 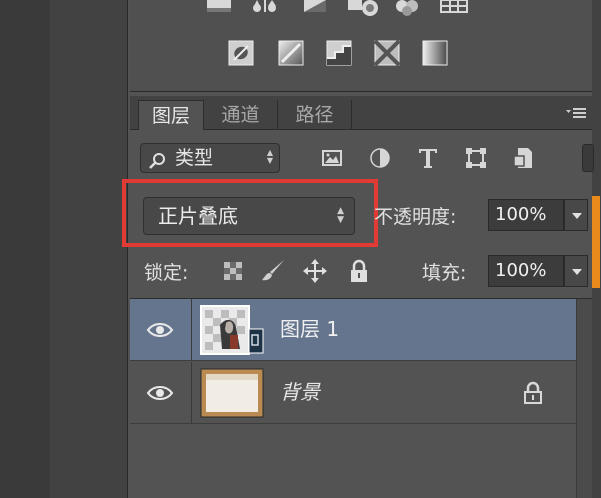 I want to click on blend-mode-select: 正片叠底 ▲ ▼, so click(x=250, y=213).